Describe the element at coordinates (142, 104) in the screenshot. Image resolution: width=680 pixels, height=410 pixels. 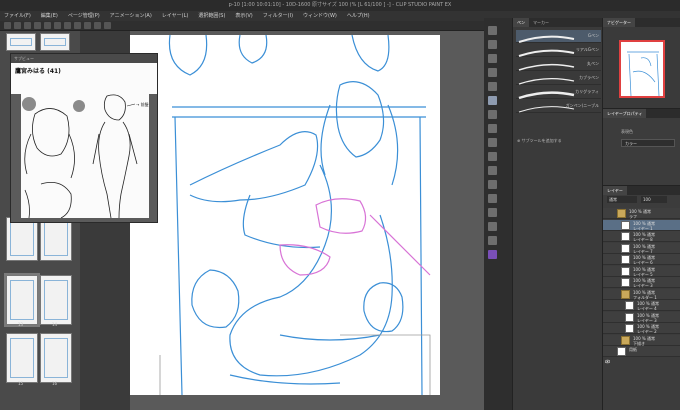
I see `reference-annotation: → 前髪` at that location.